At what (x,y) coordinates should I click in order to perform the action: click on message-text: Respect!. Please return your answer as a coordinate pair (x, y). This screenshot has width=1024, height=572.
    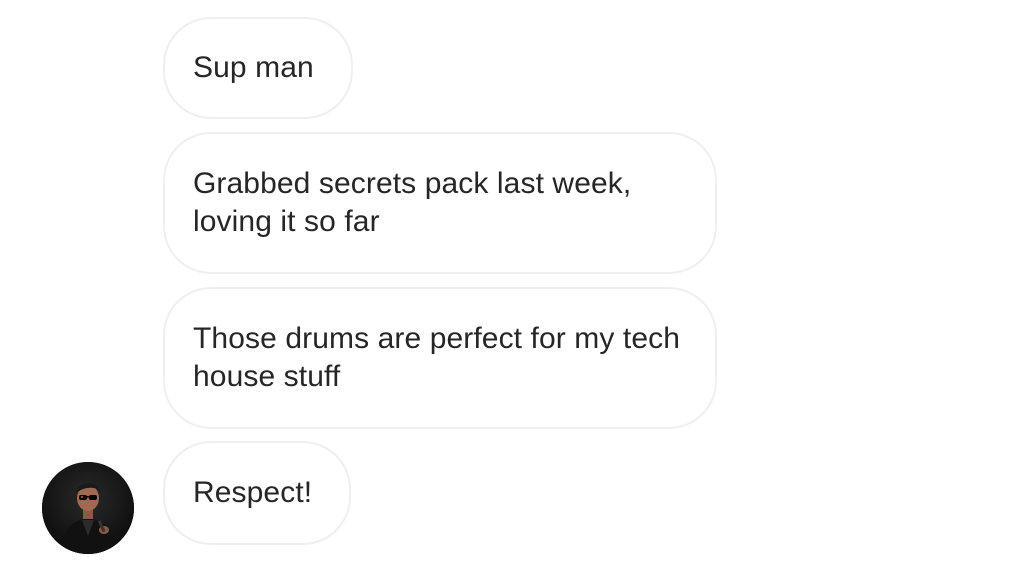
    Looking at the image, I should click on (253, 492).